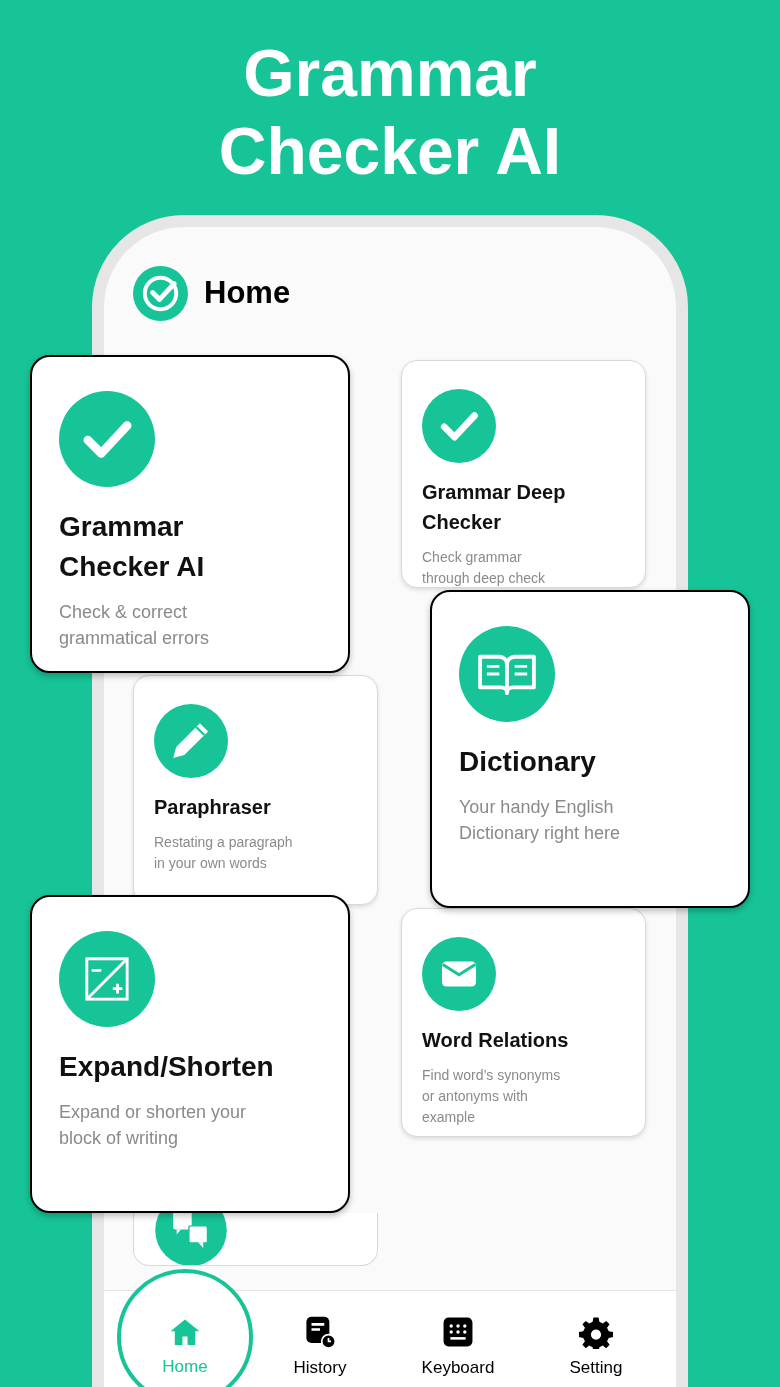  Describe the element at coordinates (213, 807) in the screenshot. I see `card-title: Paraphraser` at that location.